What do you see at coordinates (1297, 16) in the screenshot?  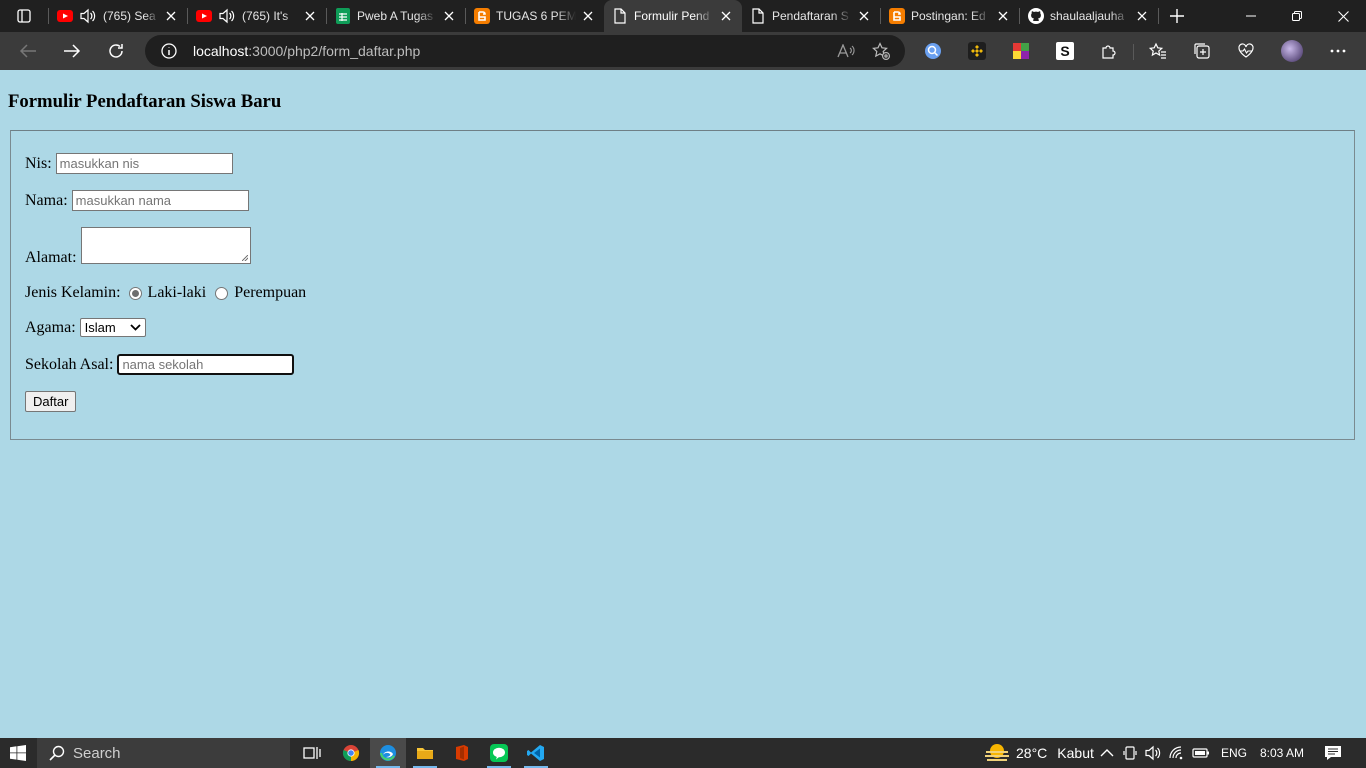 I see `restore-button` at bounding box center [1297, 16].